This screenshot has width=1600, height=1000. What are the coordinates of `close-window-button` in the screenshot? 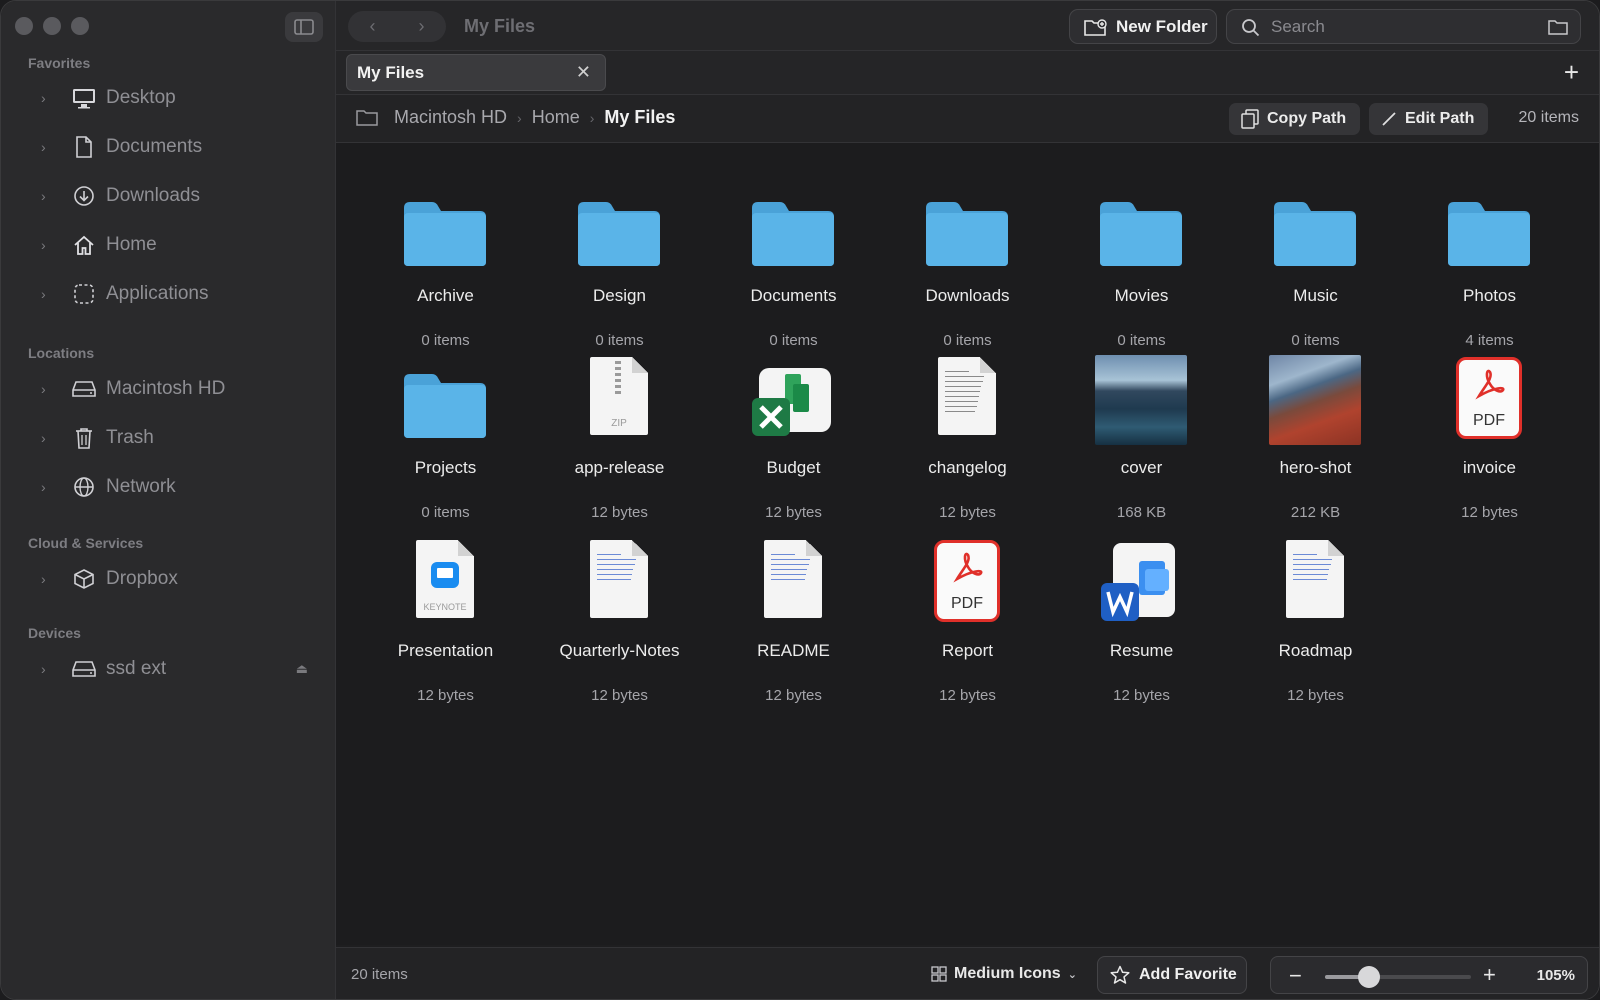 It's located at (24, 26).